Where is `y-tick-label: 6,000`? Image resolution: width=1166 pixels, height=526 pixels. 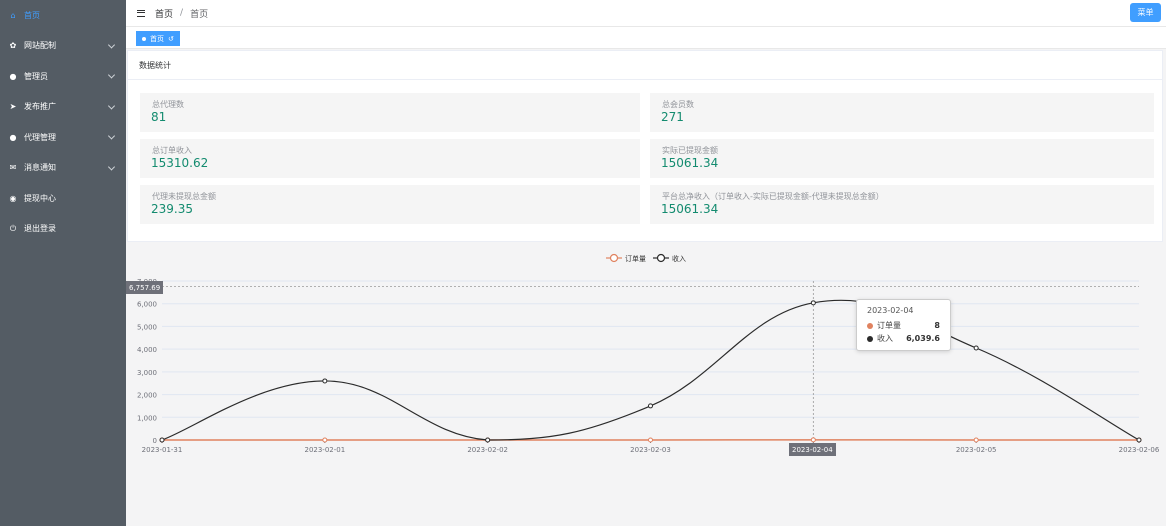
y-tick-label: 6,000 is located at coordinates (147, 305).